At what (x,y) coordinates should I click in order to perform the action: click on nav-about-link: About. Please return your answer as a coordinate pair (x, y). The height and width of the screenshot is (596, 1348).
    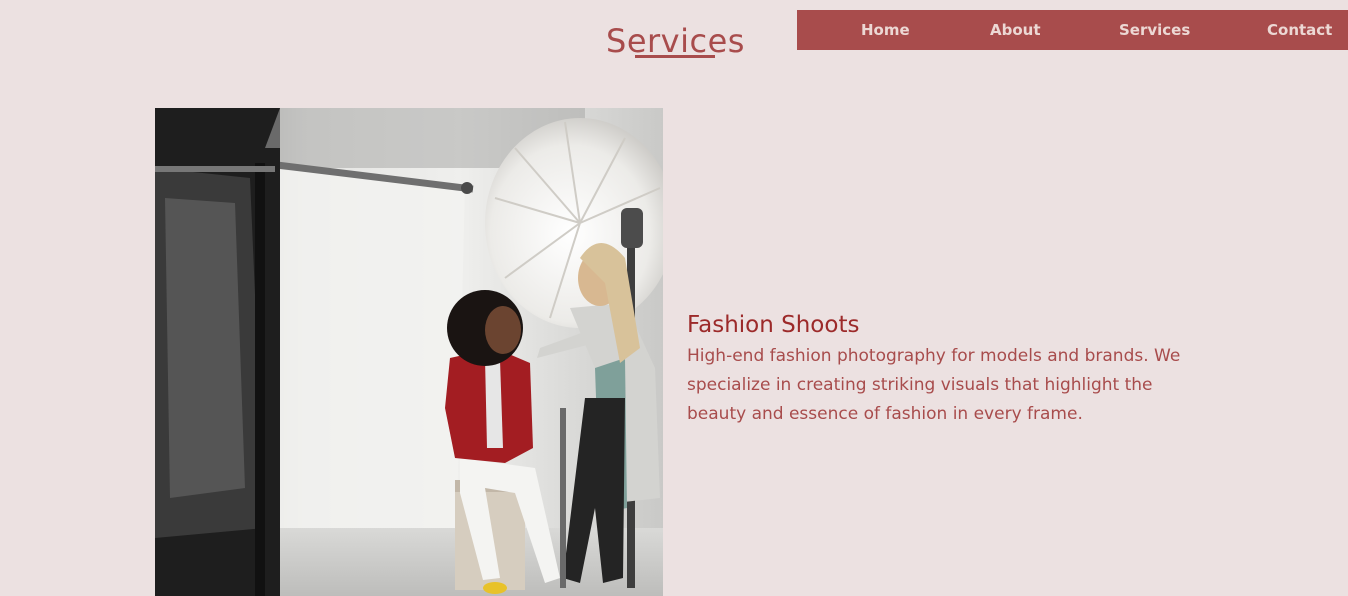
    Looking at the image, I should click on (1015, 30).